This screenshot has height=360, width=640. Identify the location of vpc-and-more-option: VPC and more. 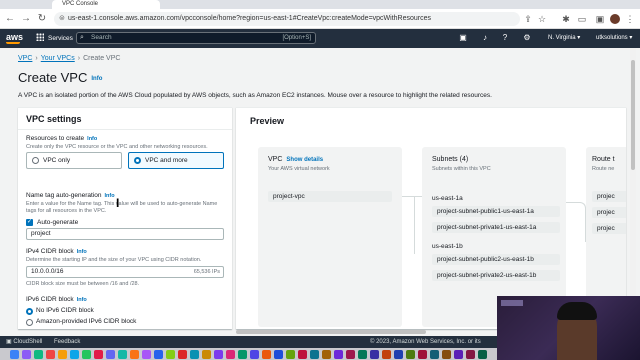
(176, 160).